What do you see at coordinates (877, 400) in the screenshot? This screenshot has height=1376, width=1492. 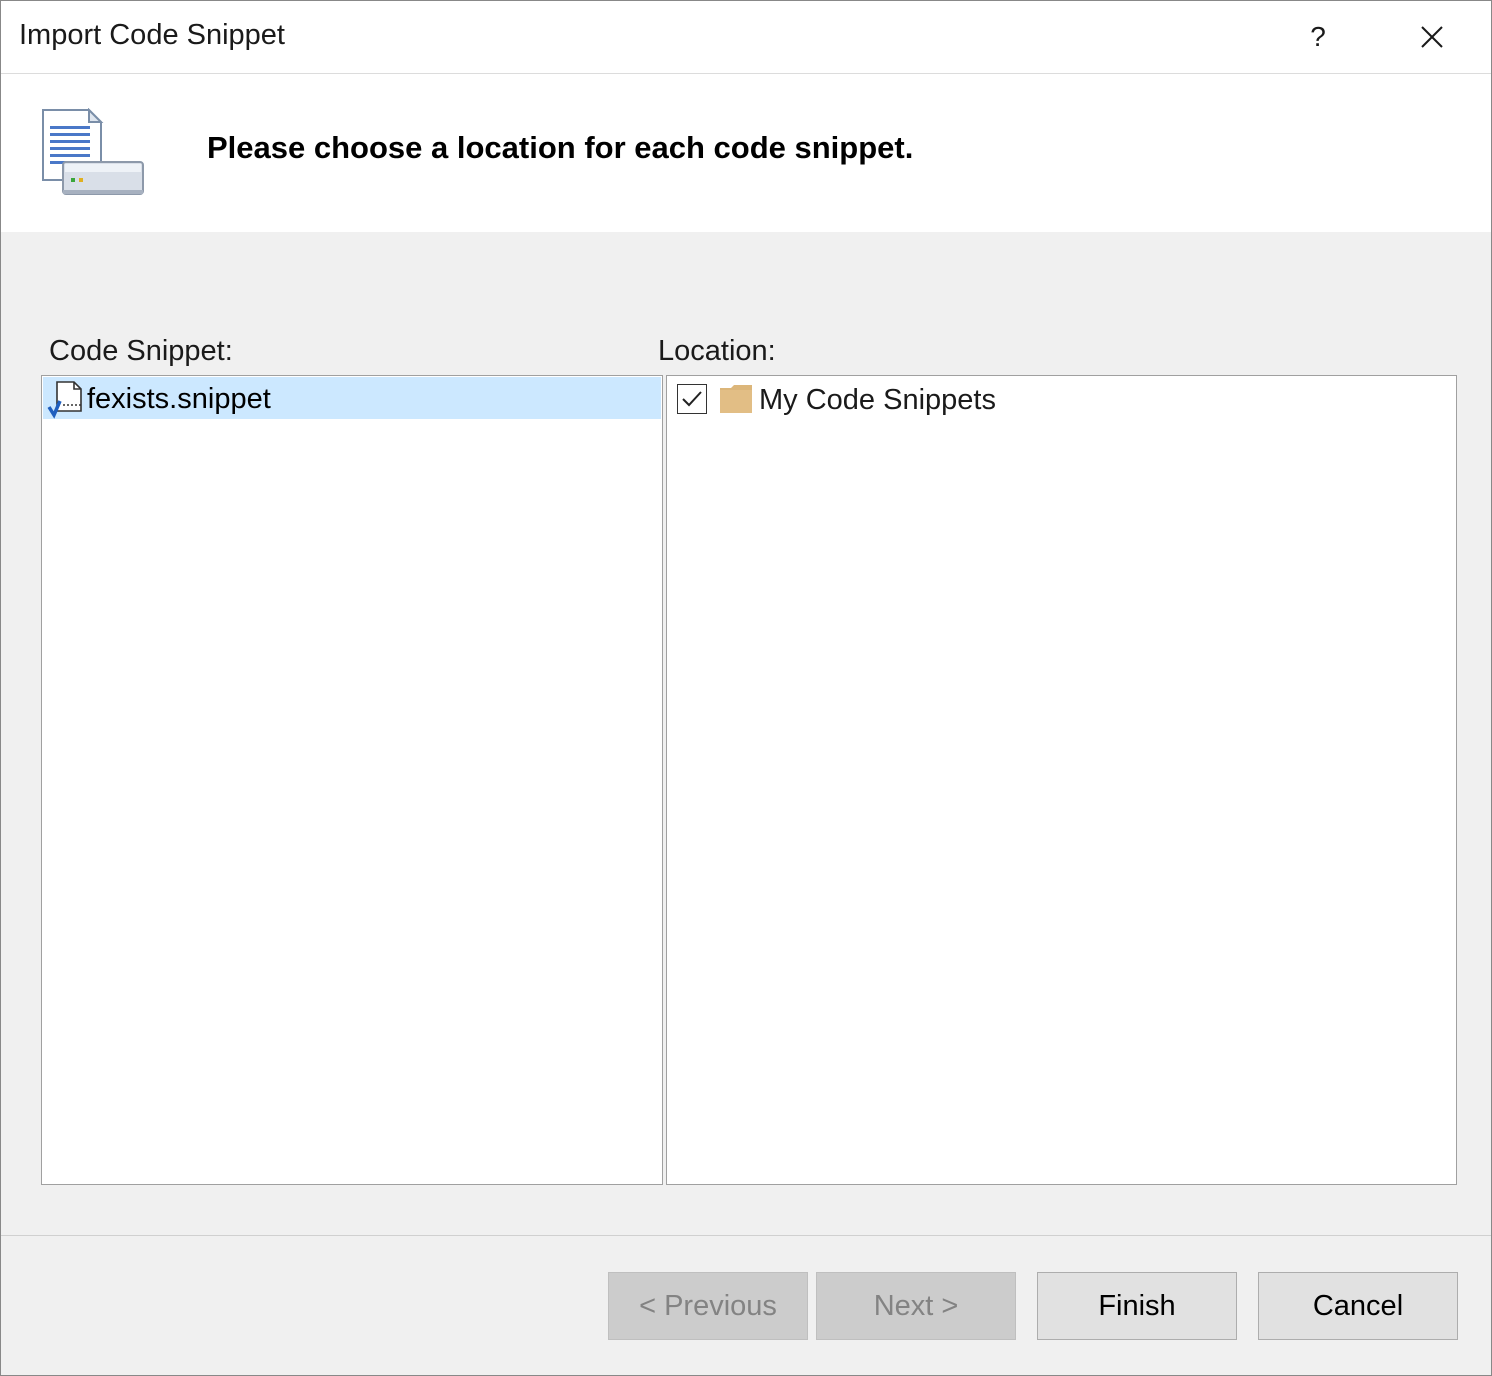 I see `location-name: My Code Snippets` at bounding box center [877, 400].